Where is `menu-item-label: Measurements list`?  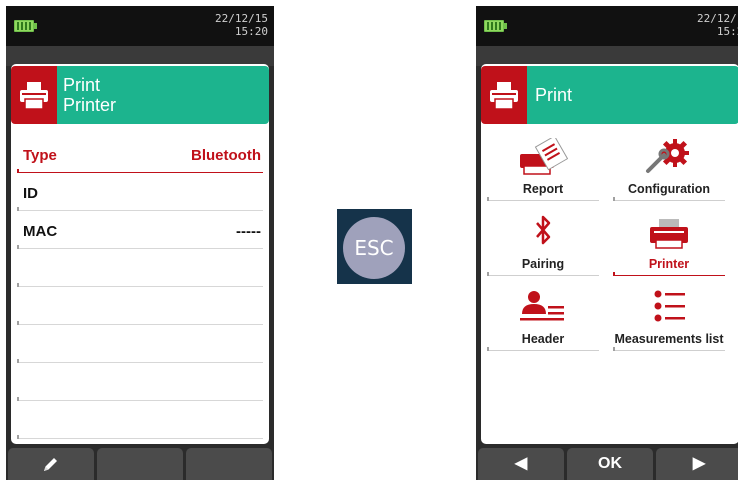
menu-item-label: Measurements list is located at coordinates (669, 339).